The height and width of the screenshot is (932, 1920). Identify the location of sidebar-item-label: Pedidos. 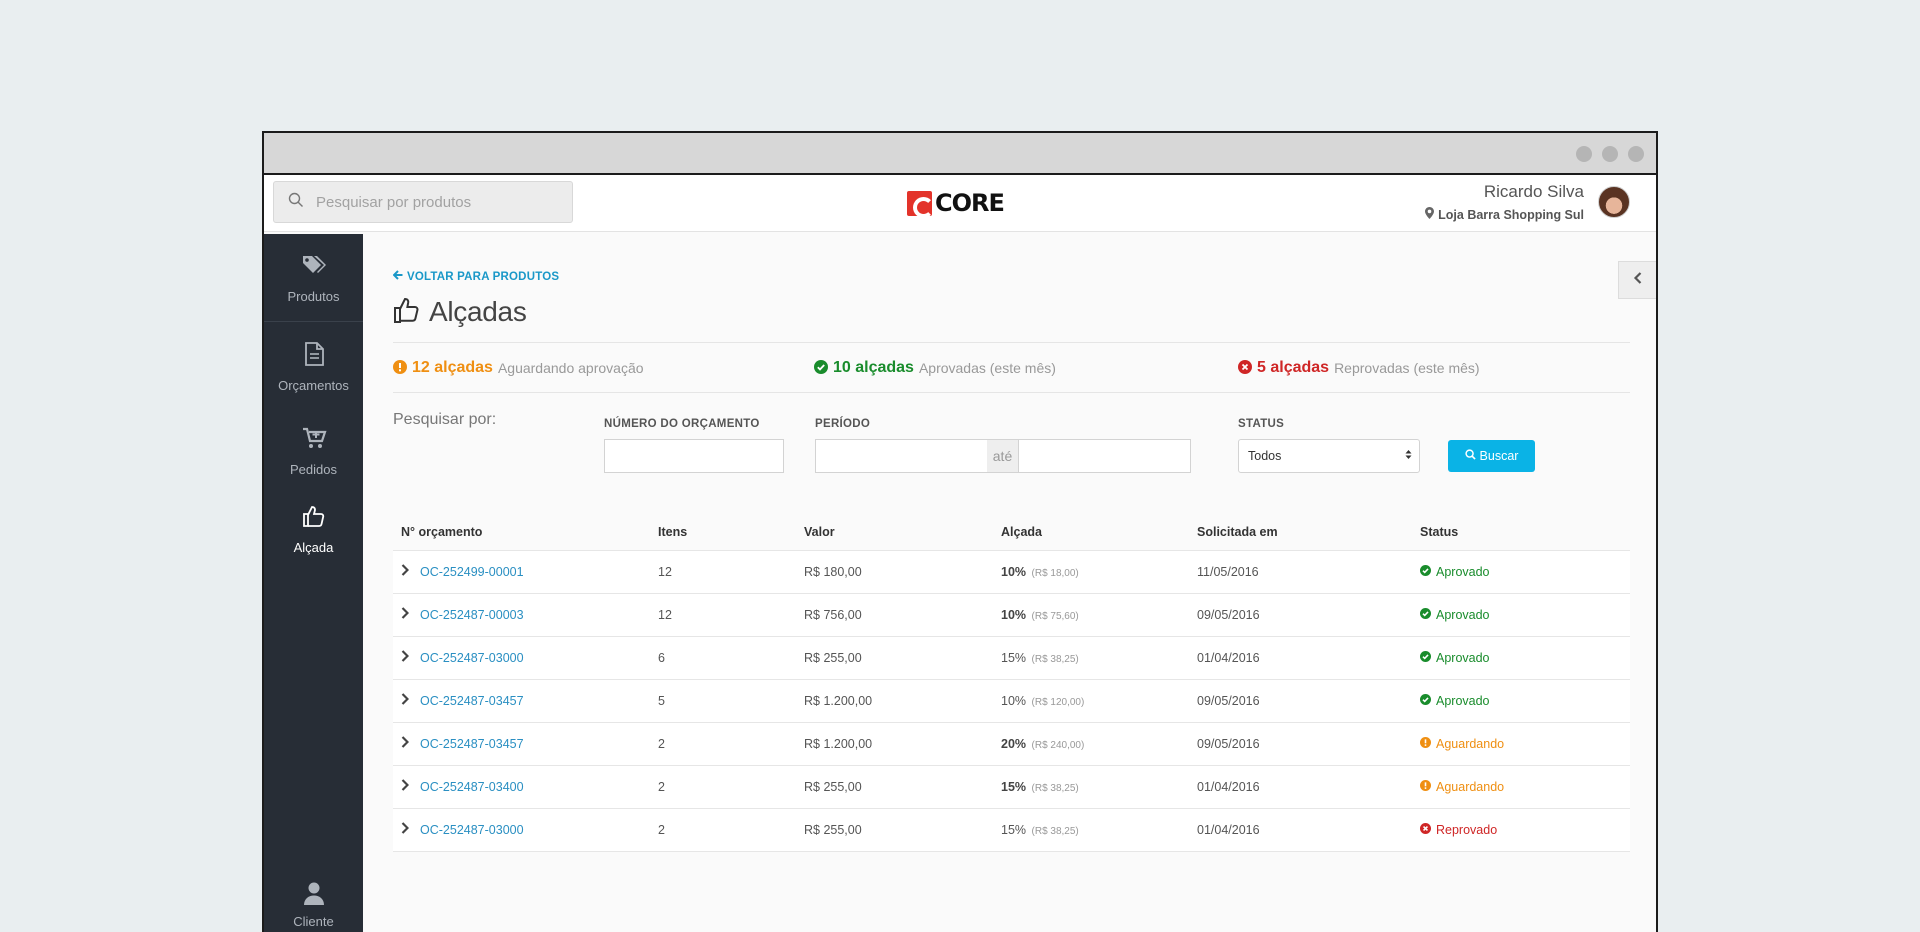
(313, 469).